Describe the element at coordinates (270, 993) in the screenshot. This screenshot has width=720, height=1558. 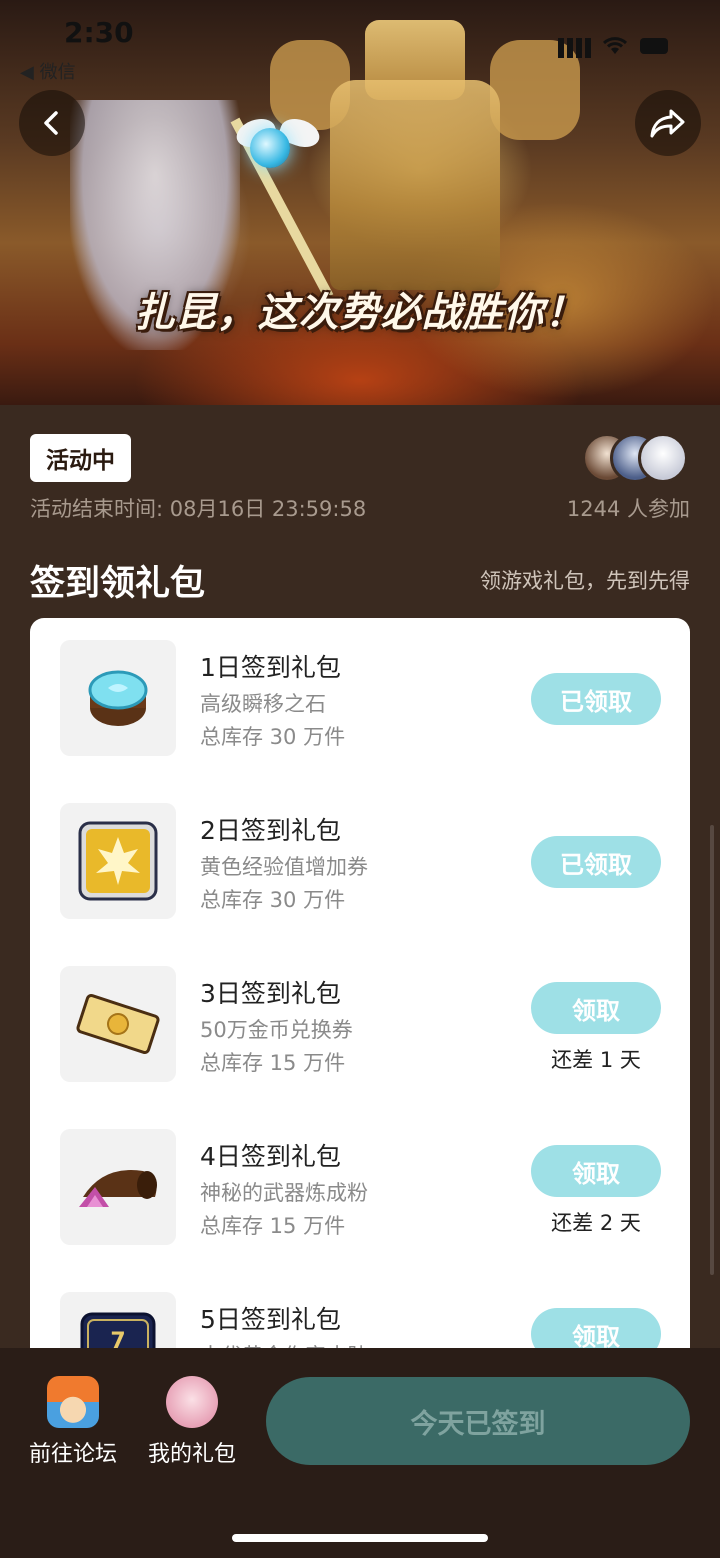
I see `gift-title: 3日签到礼包` at that location.